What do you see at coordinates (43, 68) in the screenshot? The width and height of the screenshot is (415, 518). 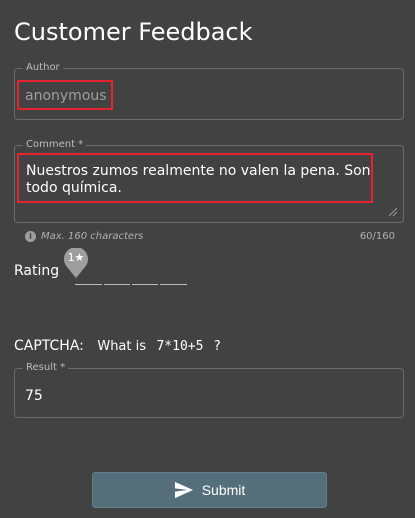 I see `author-label: Author` at bounding box center [43, 68].